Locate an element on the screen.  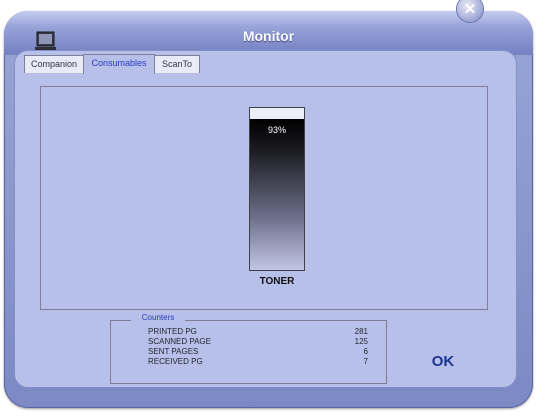
toner-level-fill is located at coordinates (277, 194).